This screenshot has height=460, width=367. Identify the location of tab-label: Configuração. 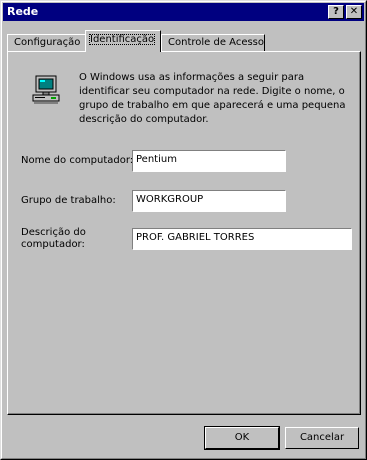
(47, 42).